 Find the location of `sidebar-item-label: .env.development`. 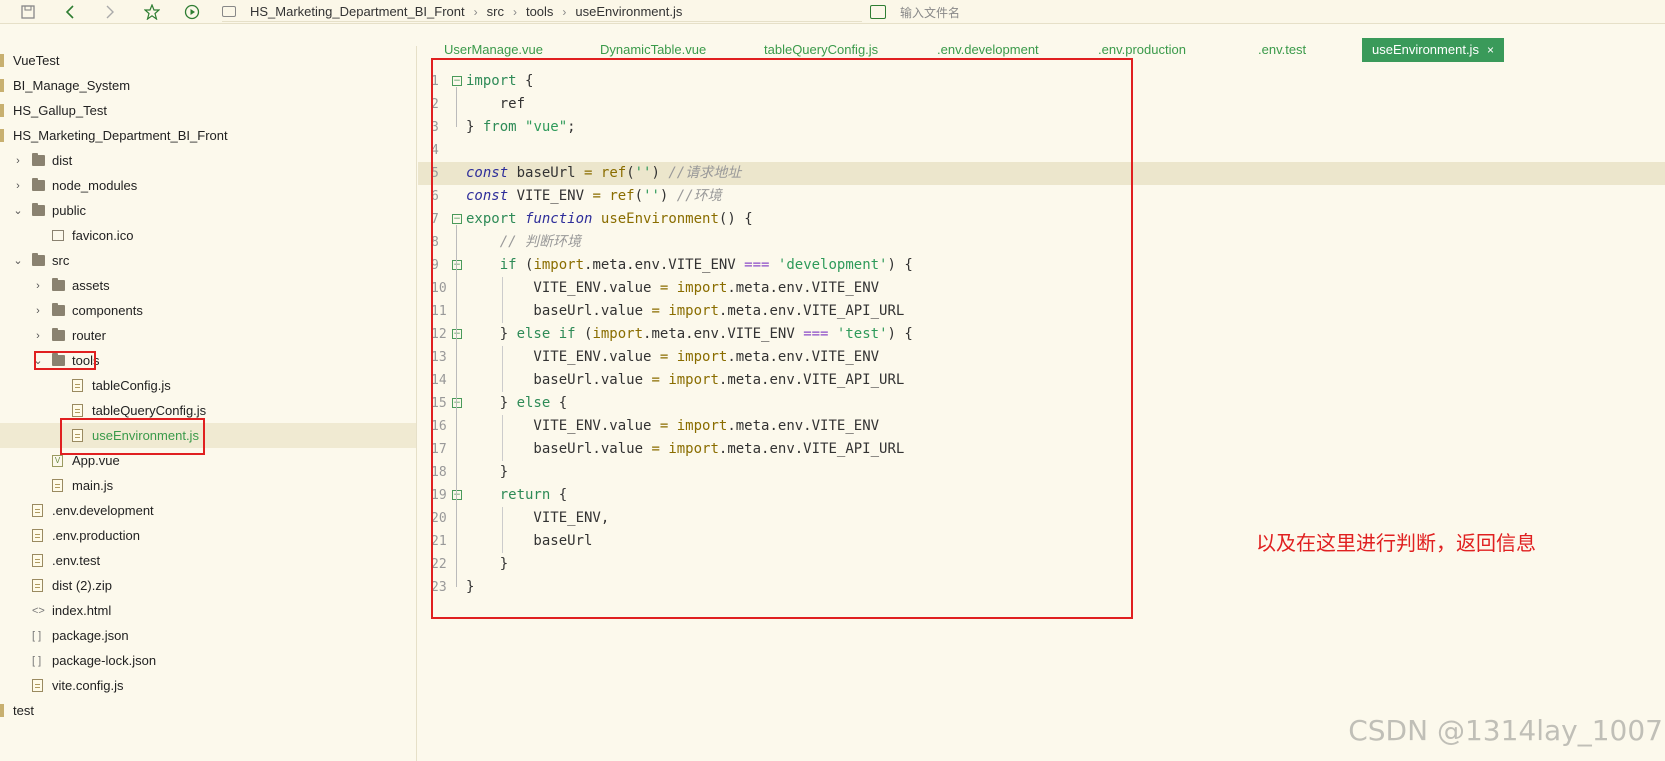

sidebar-item-label: .env.development is located at coordinates (103, 510).